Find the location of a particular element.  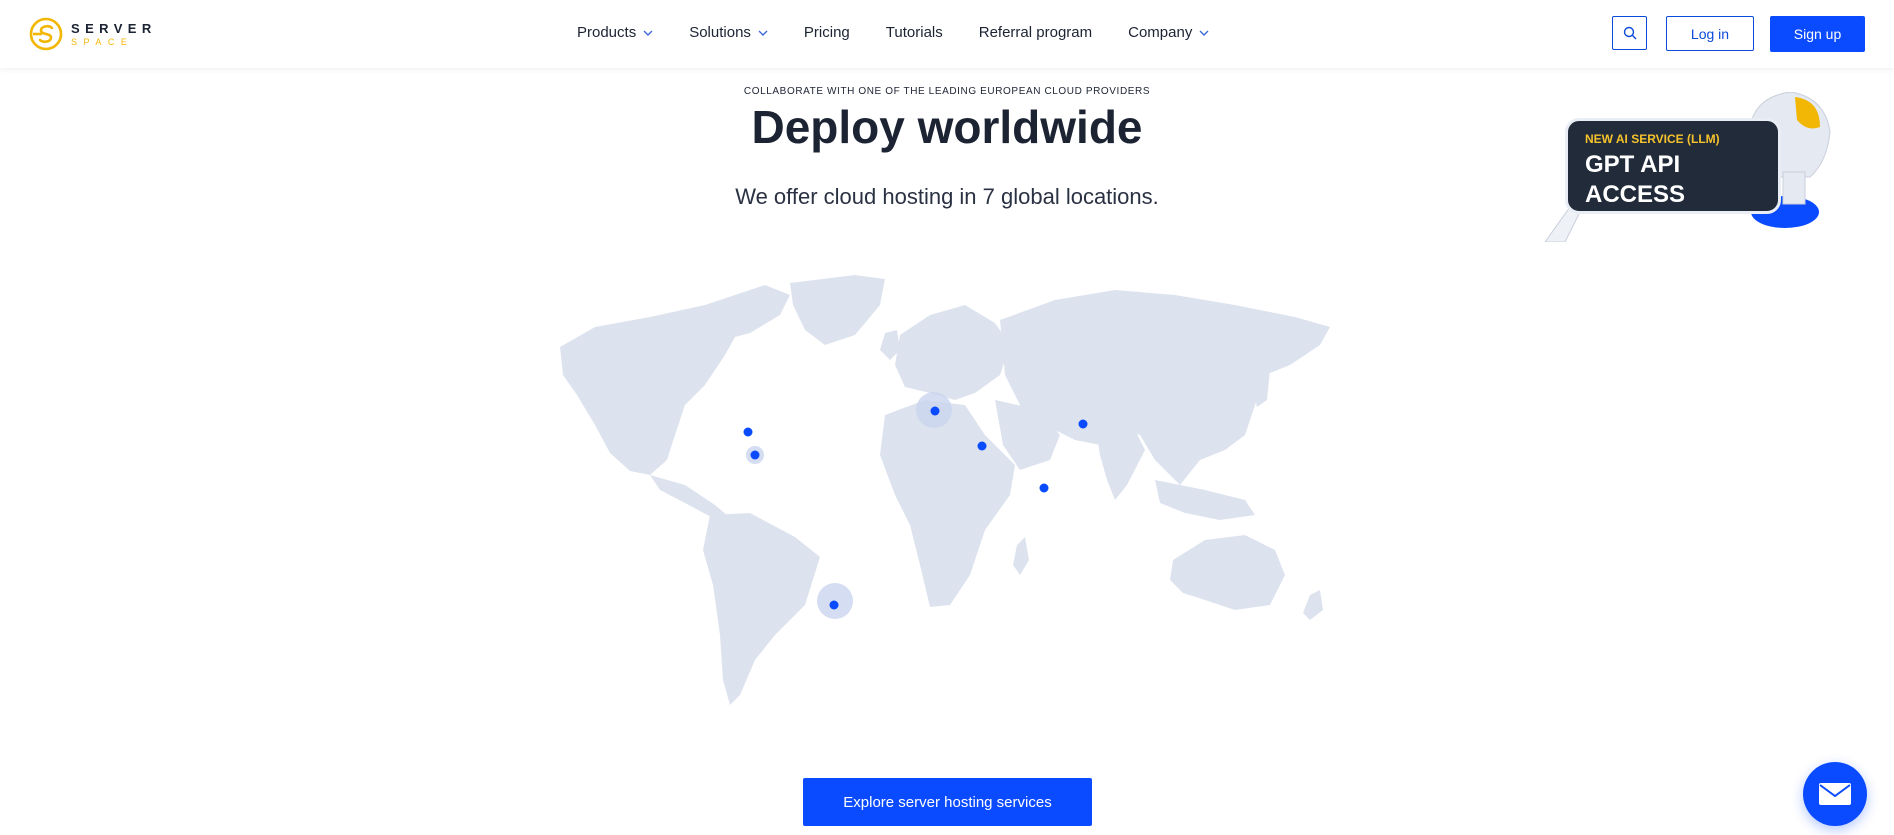

search-button is located at coordinates (1629, 33).